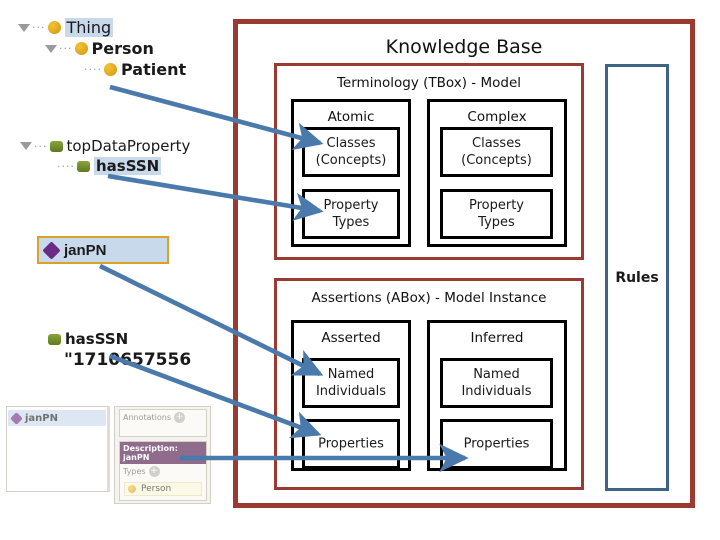 The width and height of the screenshot is (720, 540). I want to click on abox-title: Assertions (ABox) - Model Instance, so click(429, 298).